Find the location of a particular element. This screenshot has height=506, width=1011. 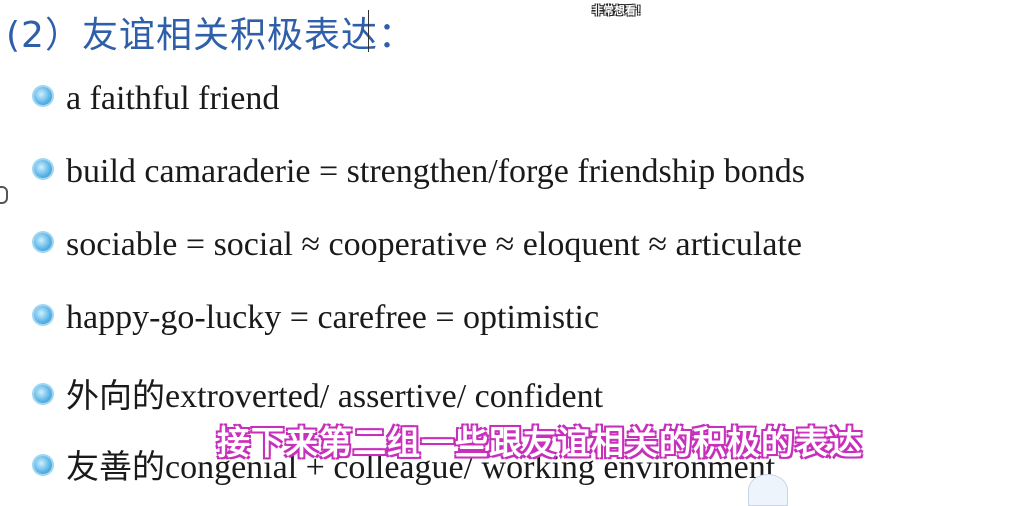

item-english: extroverted/ assertive/ confident is located at coordinates (384, 396).